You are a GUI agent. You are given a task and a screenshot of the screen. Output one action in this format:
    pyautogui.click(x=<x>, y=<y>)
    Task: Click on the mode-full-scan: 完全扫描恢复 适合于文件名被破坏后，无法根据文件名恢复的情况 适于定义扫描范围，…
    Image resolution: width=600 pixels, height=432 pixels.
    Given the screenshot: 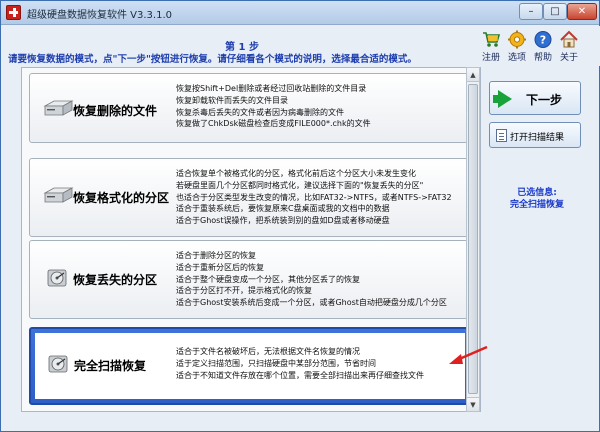 What is the action you would take?
    pyautogui.click(x=250, y=366)
    